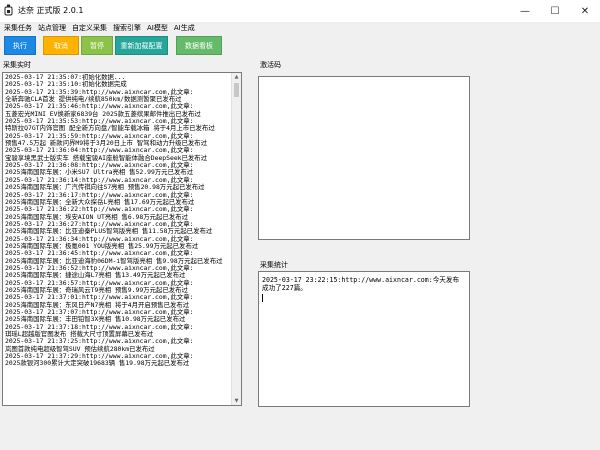 Image resolution: width=600 pixels, height=450 pixels. I want to click on execute-button: 执行, so click(20, 45).